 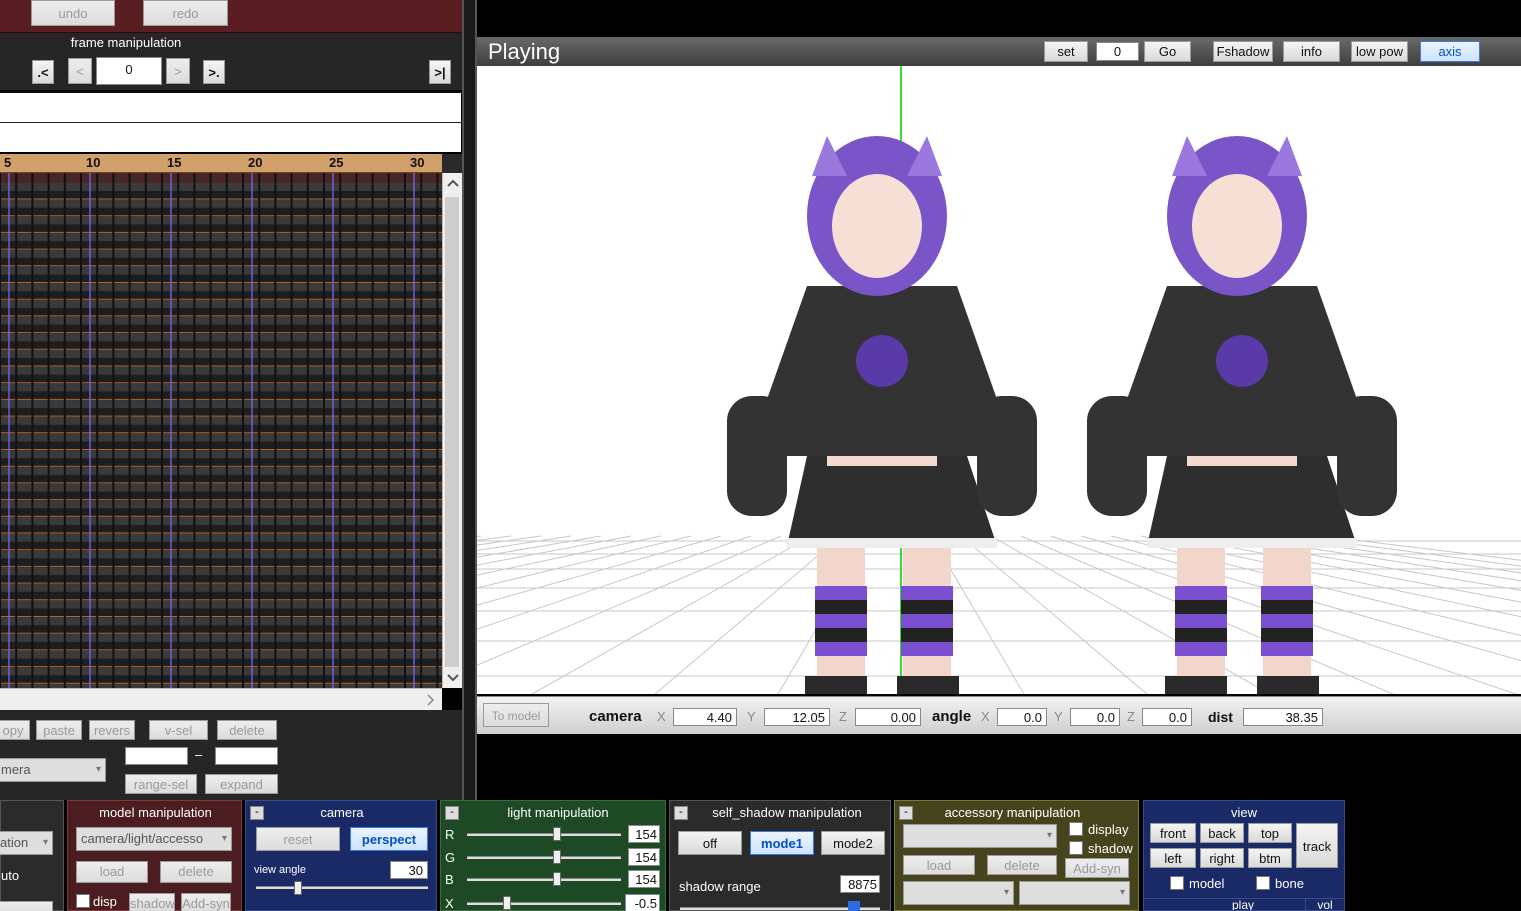 I want to click on chevron-up-icon, so click(x=453, y=184).